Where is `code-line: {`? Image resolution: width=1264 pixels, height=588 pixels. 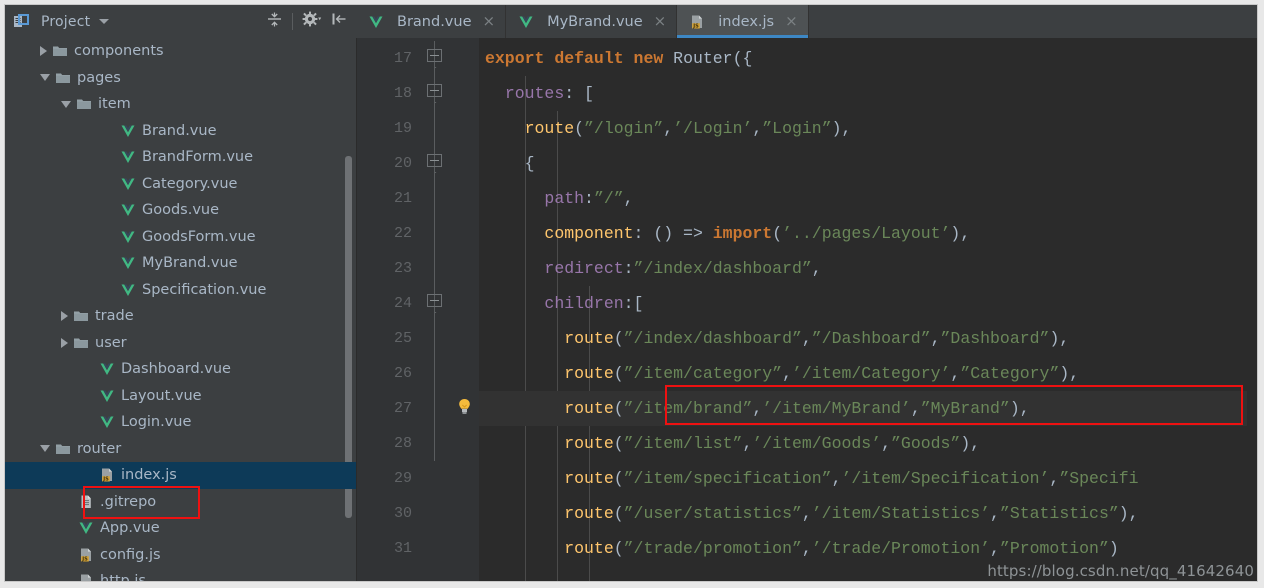 code-line: { is located at coordinates (868, 163).